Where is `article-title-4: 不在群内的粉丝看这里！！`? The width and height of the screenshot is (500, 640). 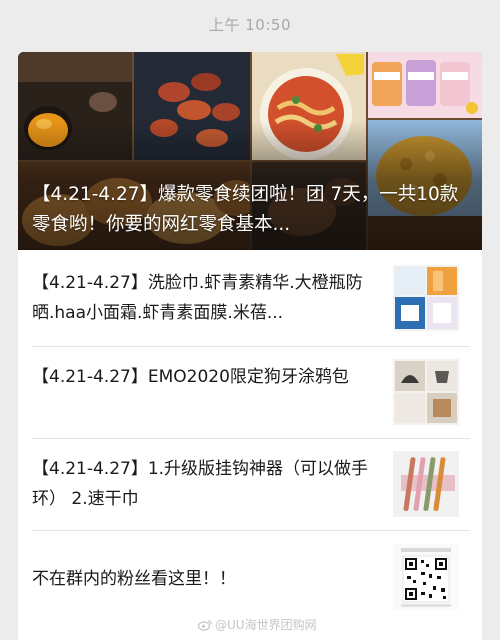 article-title-4: 不在群内的粉丝看这里！！ is located at coordinates (134, 579).